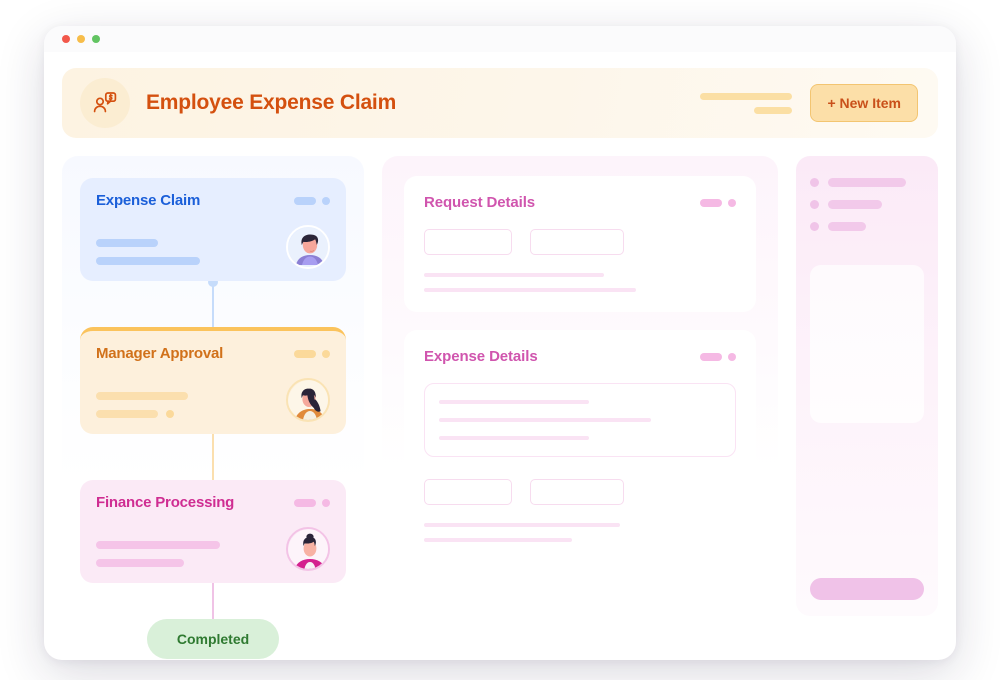 This screenshot has height=680, width=1000. I want to click on aside-item-list, so click(867, 204).